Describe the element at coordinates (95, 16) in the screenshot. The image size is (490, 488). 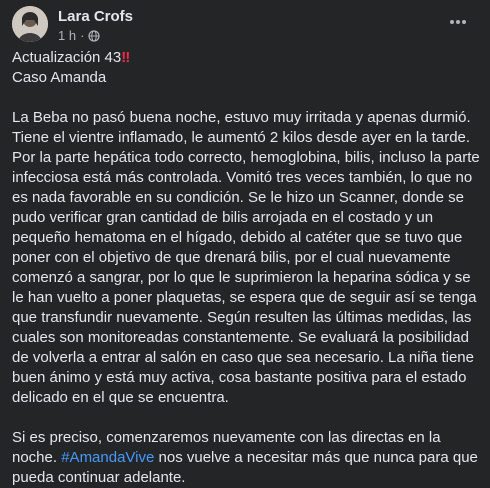
I see `author-name: Lara Crofs` at that location.